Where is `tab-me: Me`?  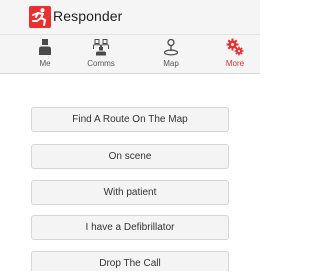
tab-me: Me is located at coordinates (45, 54).